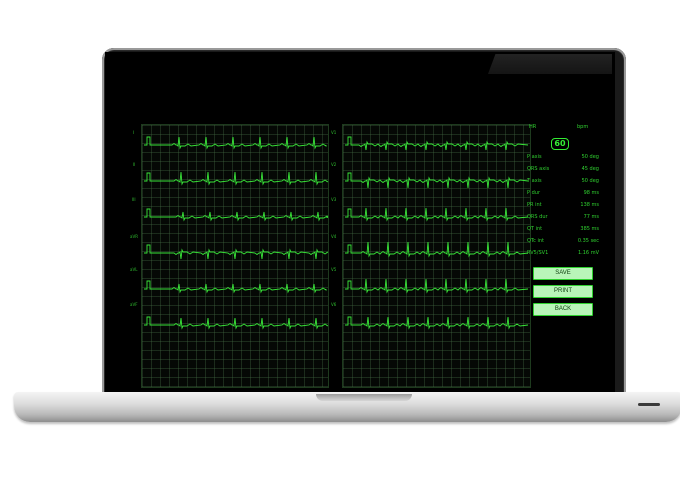  I want to click on measurement-row: QT int 385 ms, so click(563, 229).